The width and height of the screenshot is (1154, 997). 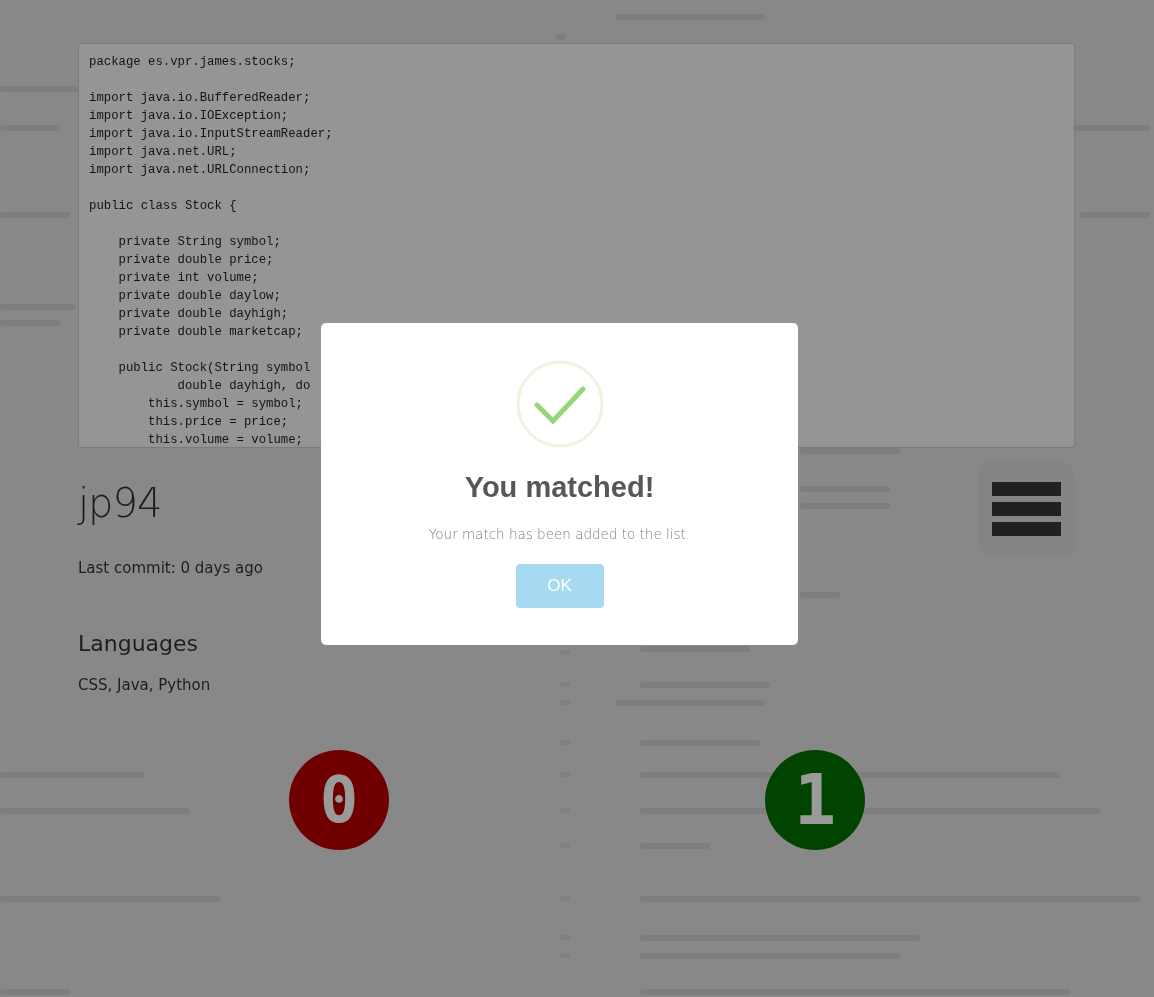 What do you see at coordinates (163, 206) in the screenshot?
I see `code-line: public class Stock {` at bounding box center [163, 206].